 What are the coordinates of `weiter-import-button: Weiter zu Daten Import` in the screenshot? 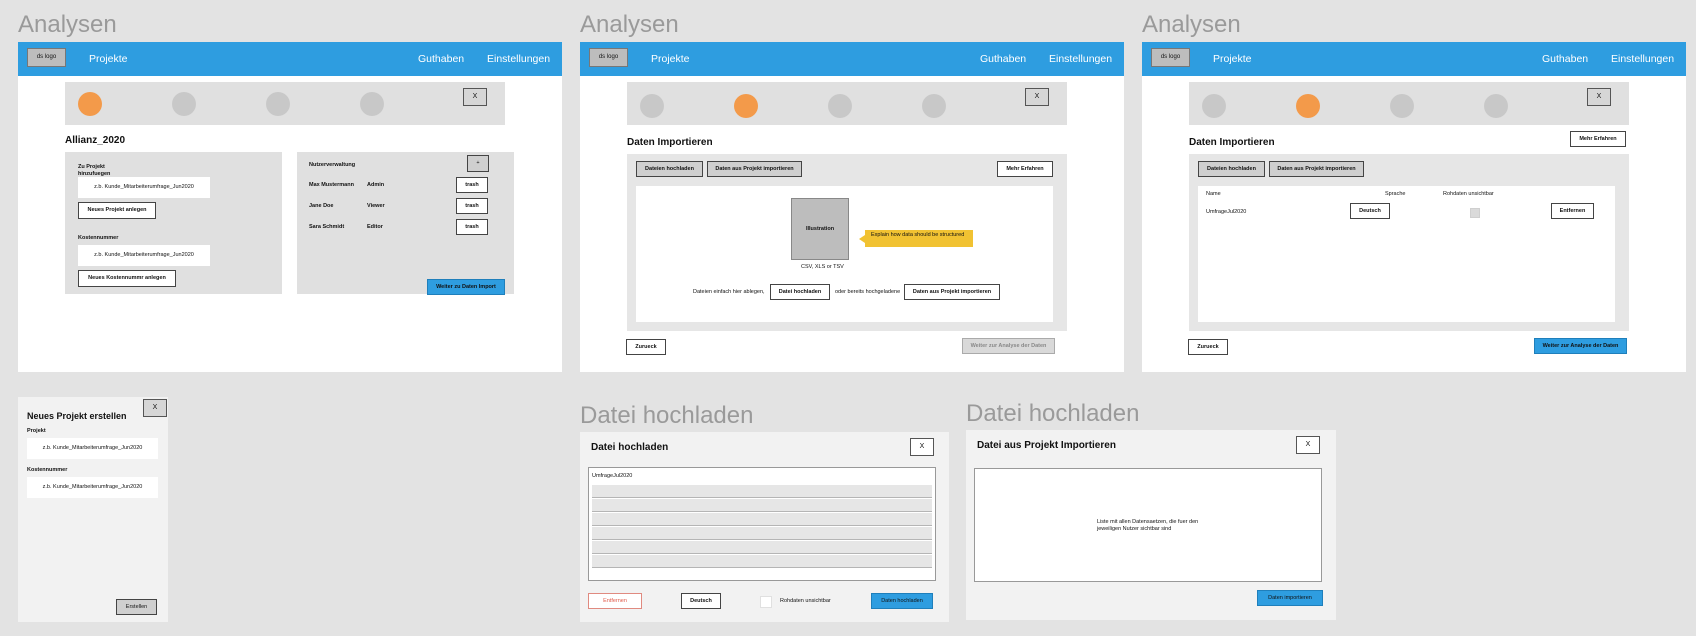 It's located at (466, 287).